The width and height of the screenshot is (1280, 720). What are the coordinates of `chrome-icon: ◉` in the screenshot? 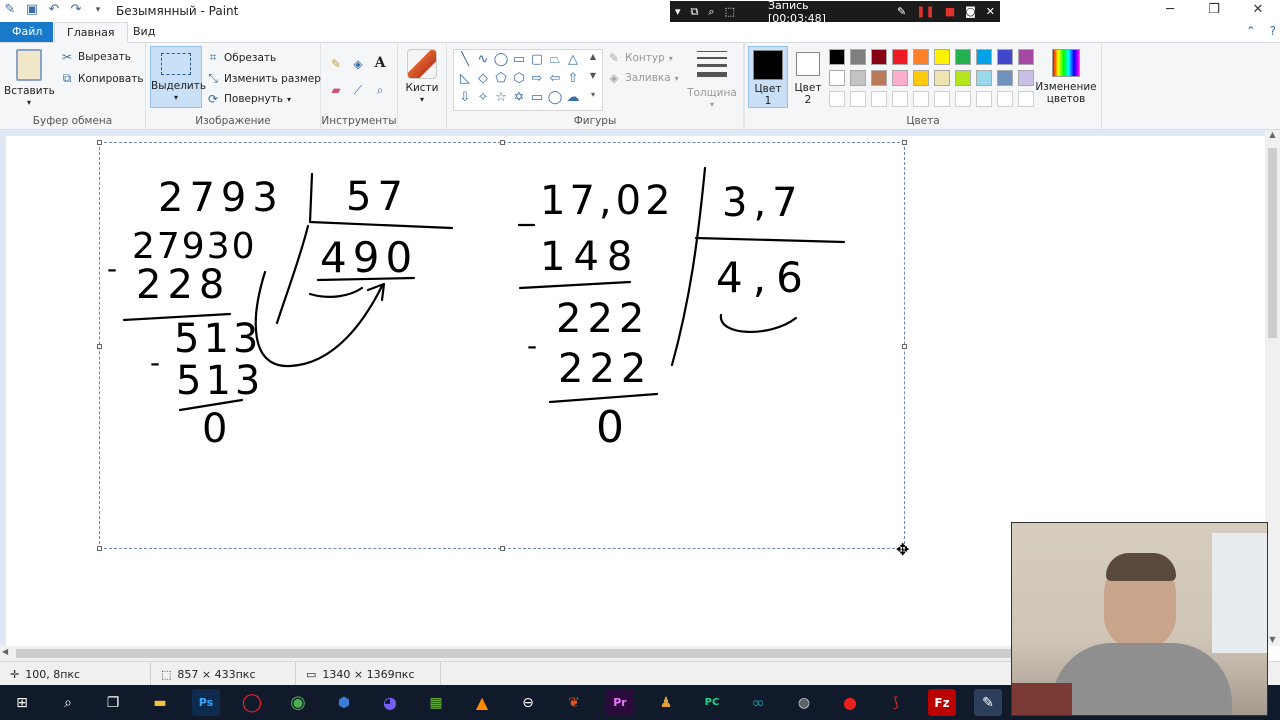 It's located at (298, 702).